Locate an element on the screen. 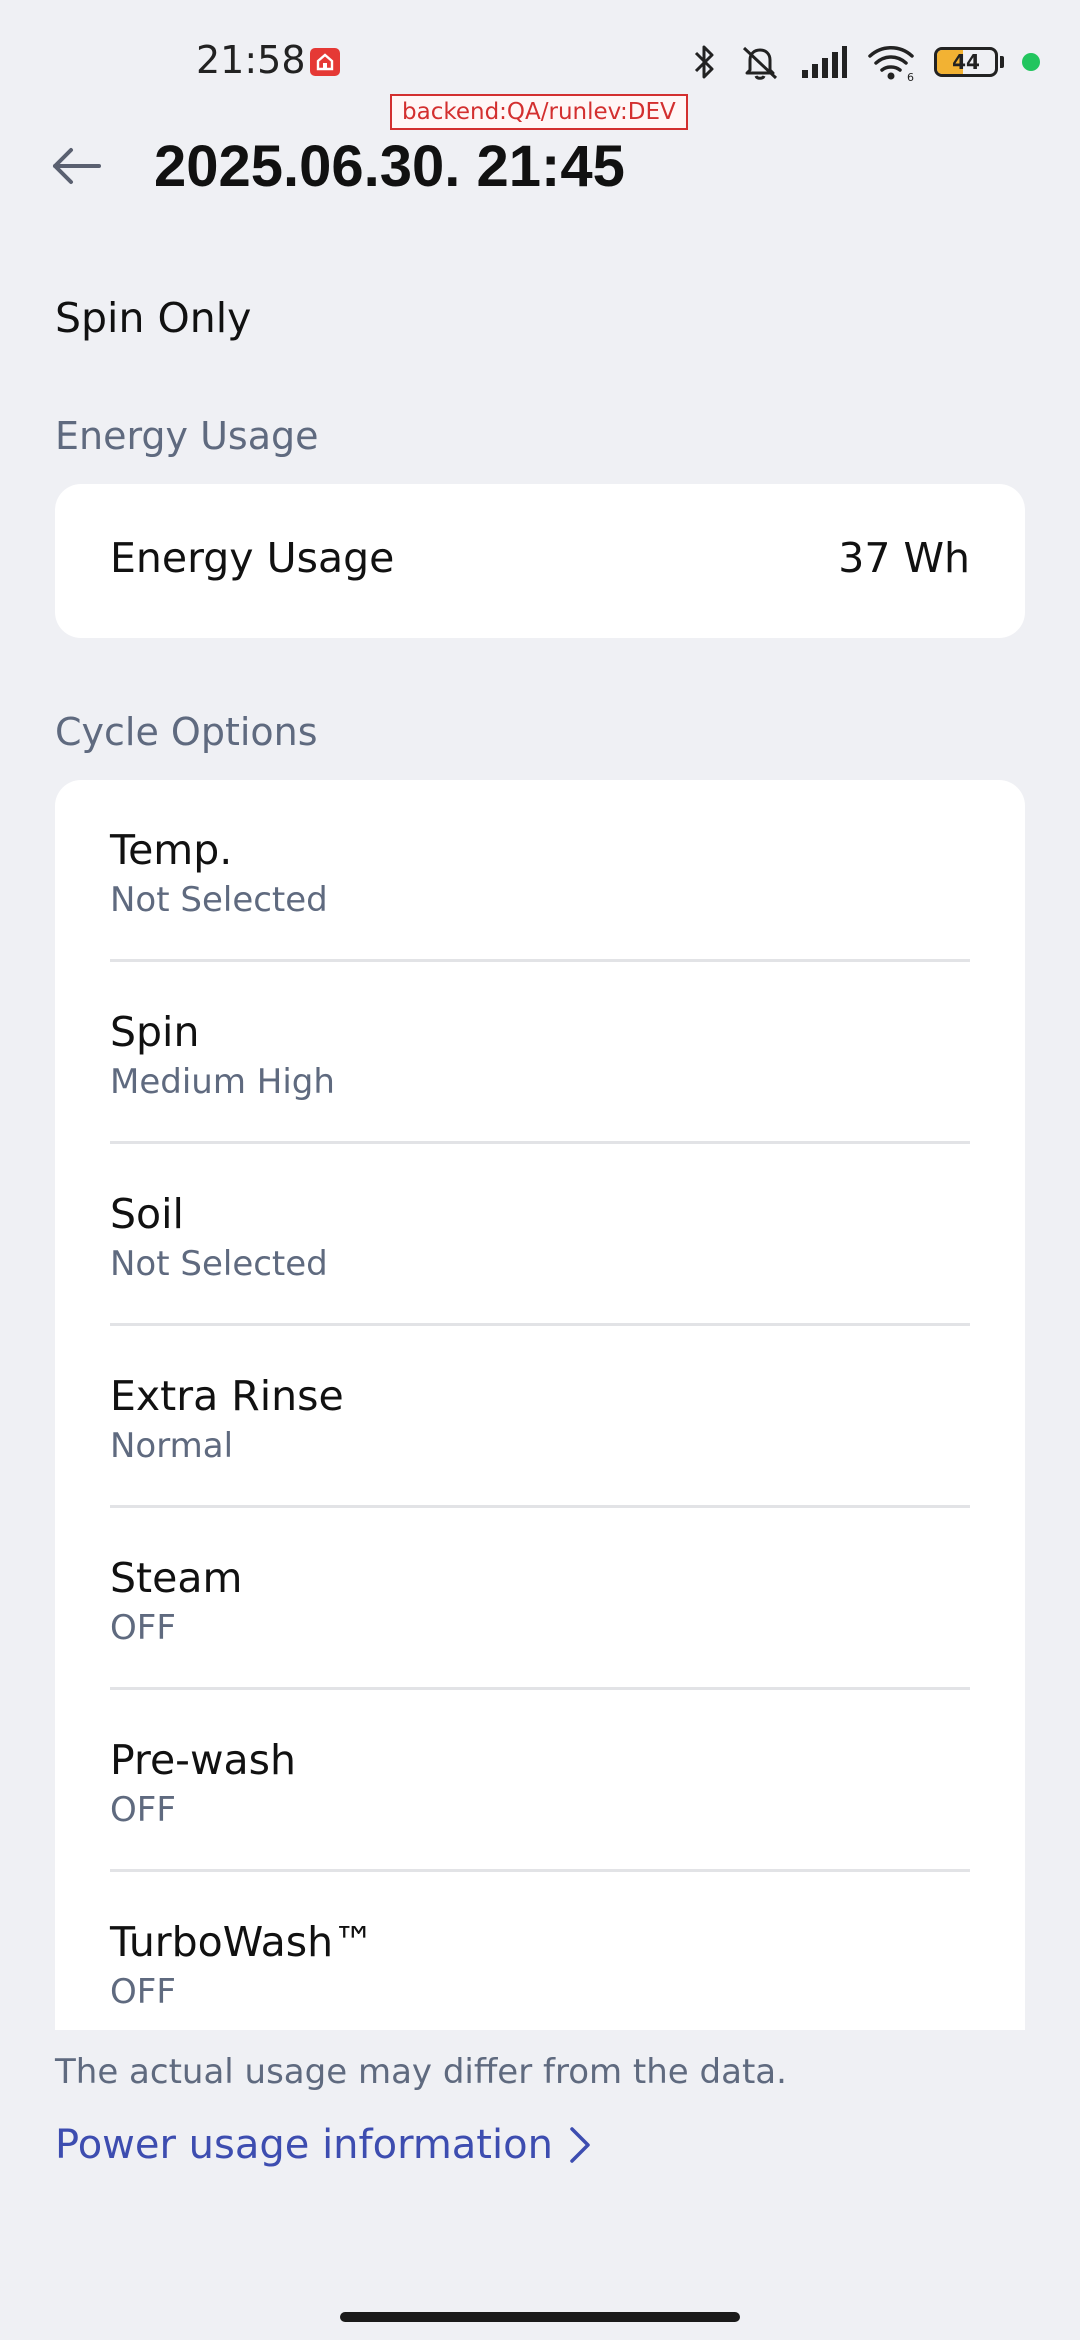 This screenshot has height=2340, width=1080. battery-level: 44 is located at coordinates (966, 62).